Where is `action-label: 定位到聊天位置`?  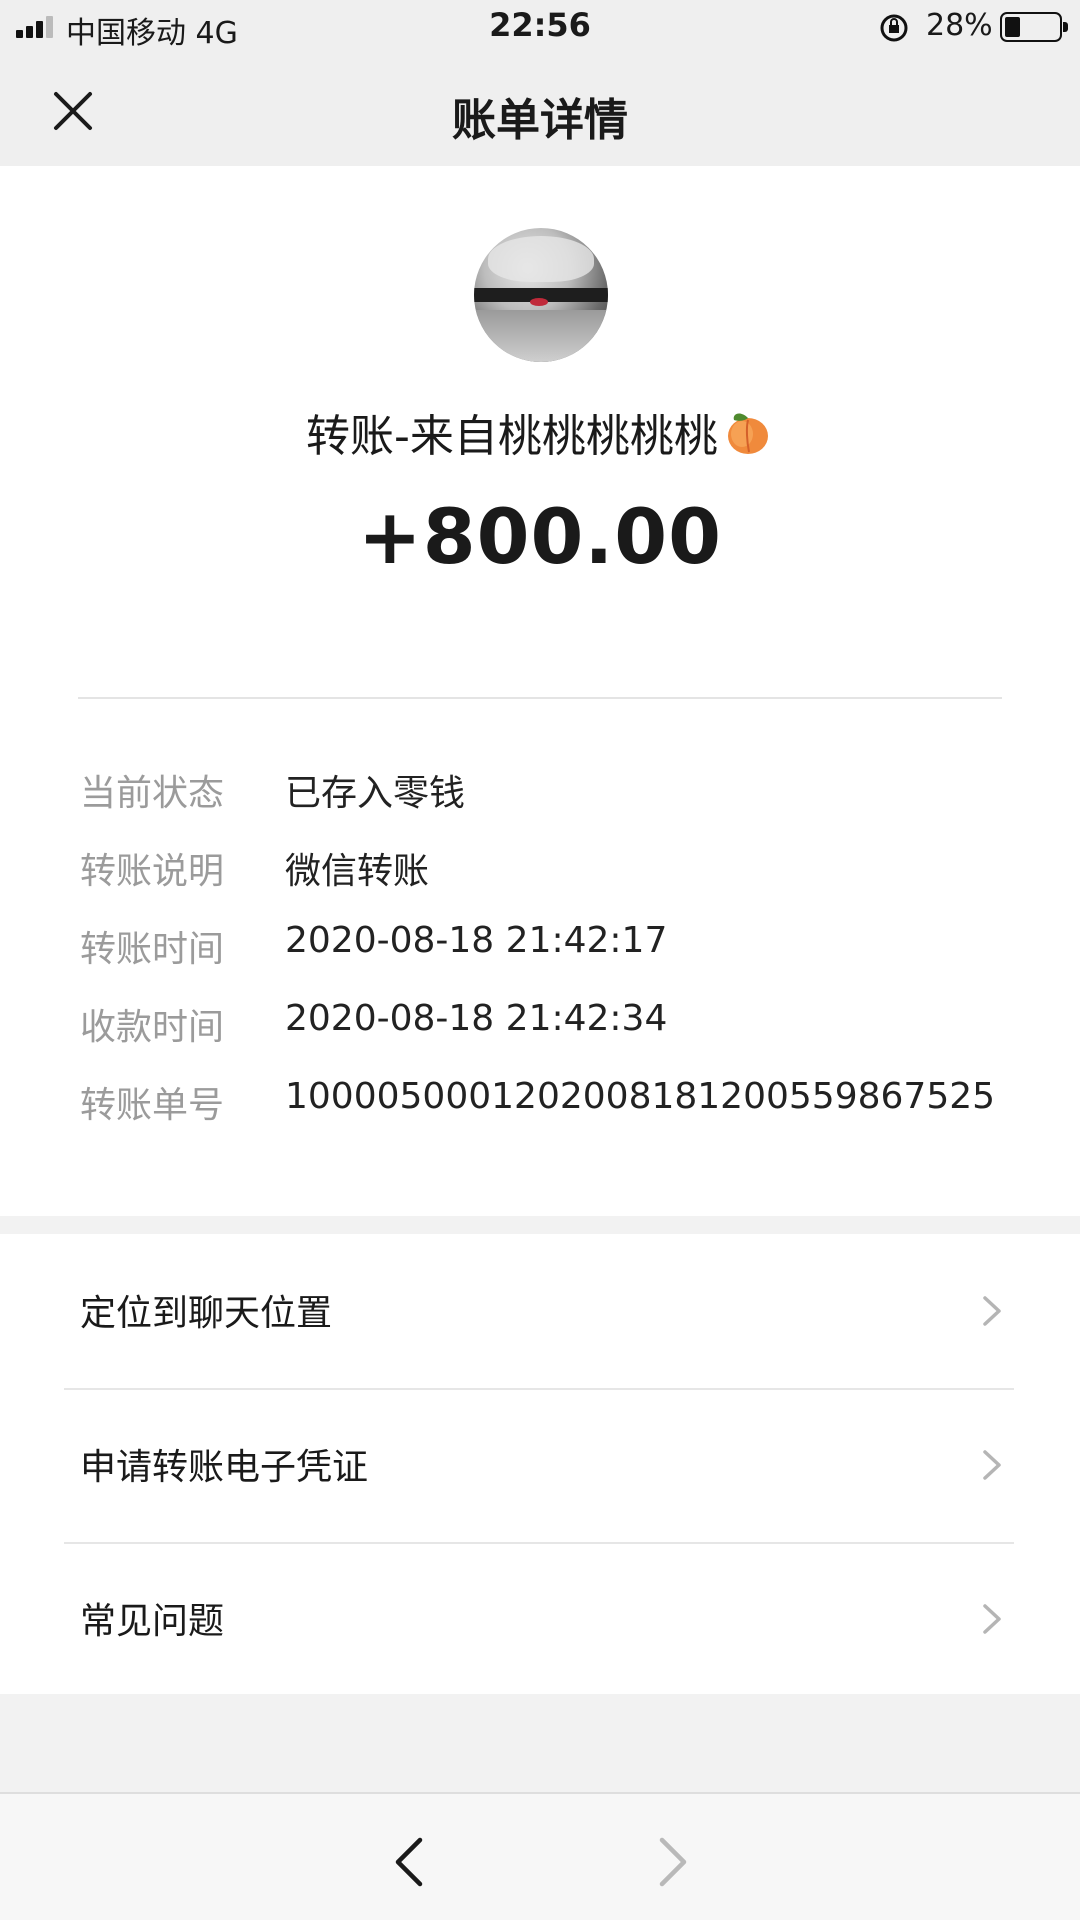
action-label: 定位到聊天位置 is located at coordinates (206, 1313).